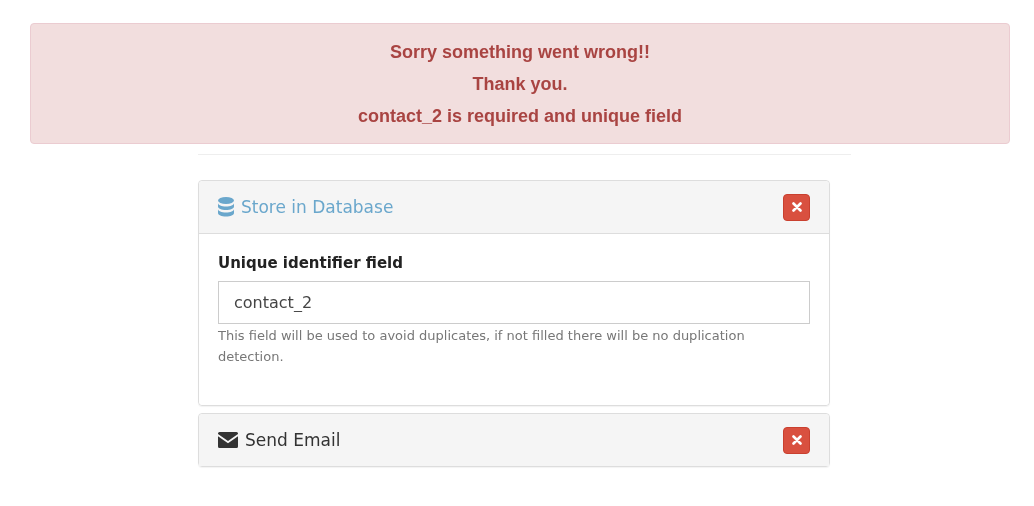  I want to click on envelope-icon, so click(228, 440).